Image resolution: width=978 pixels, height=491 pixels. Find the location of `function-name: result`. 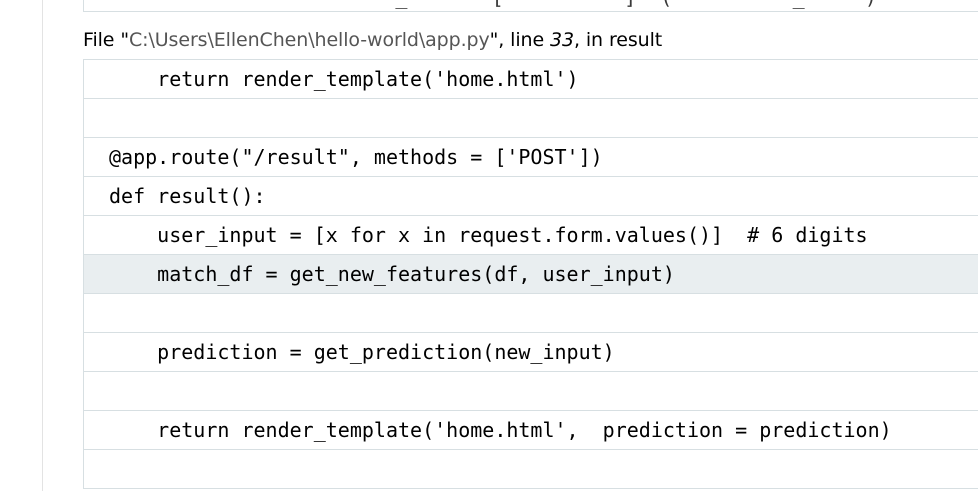

function-name: result is located at coordinates (635, 40).